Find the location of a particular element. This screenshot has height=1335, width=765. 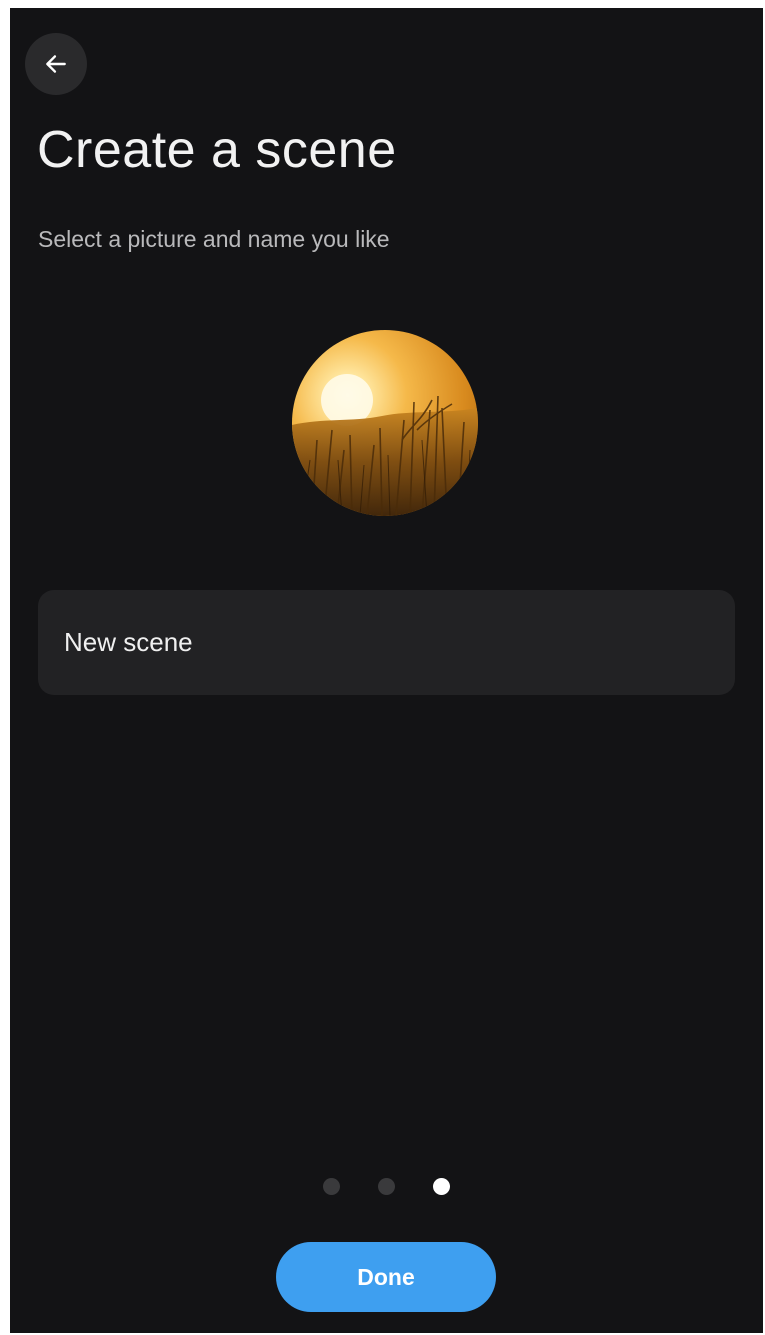

back-button is located at coordinates (56, 64).